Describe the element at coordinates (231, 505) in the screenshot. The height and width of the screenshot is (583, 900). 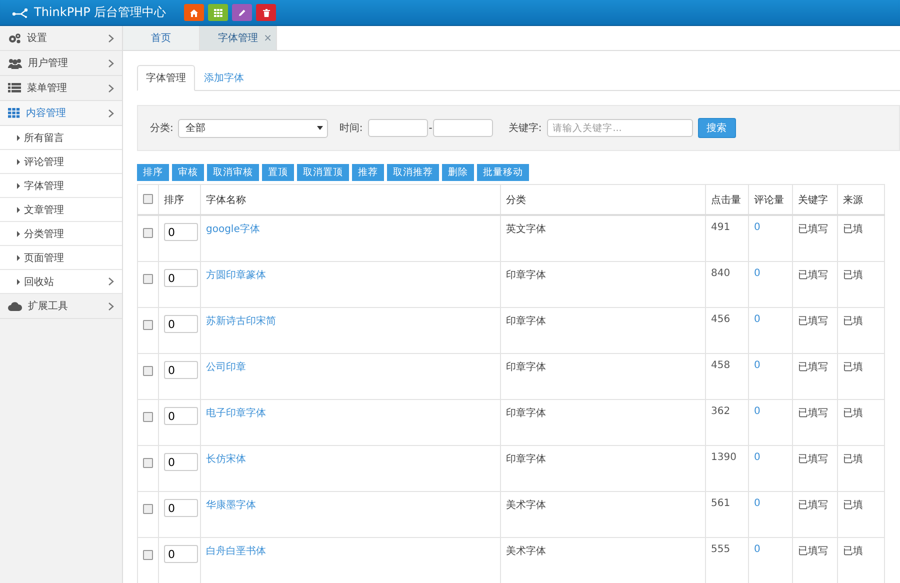
I see `font-name-link: 华康墨字体` at that location.